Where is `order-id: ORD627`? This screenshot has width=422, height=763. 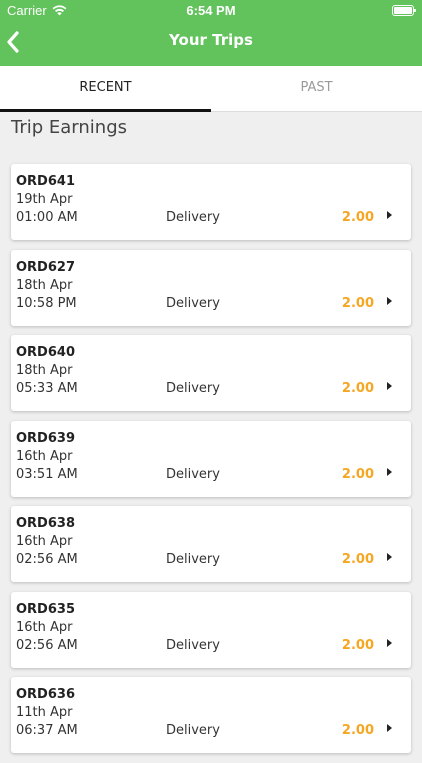 order-id: ORD627 is located at coordinates (45, 267).